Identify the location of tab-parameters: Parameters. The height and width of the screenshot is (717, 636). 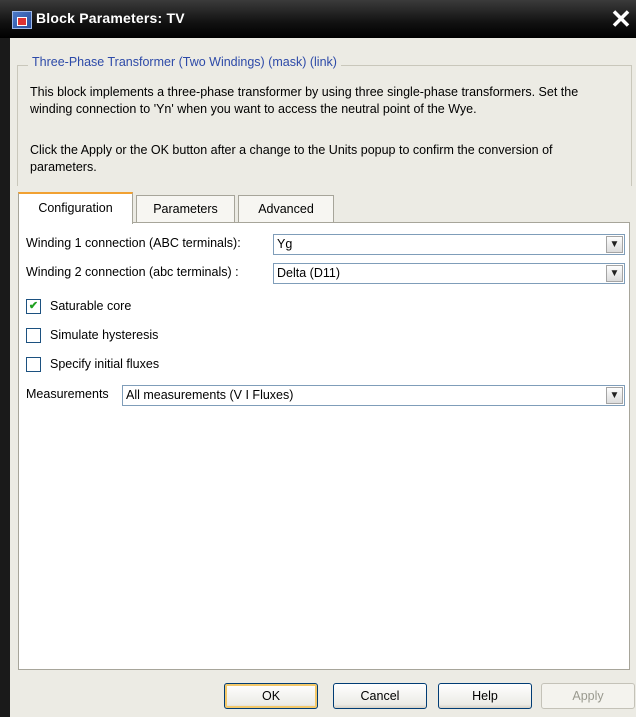
(185, 209).